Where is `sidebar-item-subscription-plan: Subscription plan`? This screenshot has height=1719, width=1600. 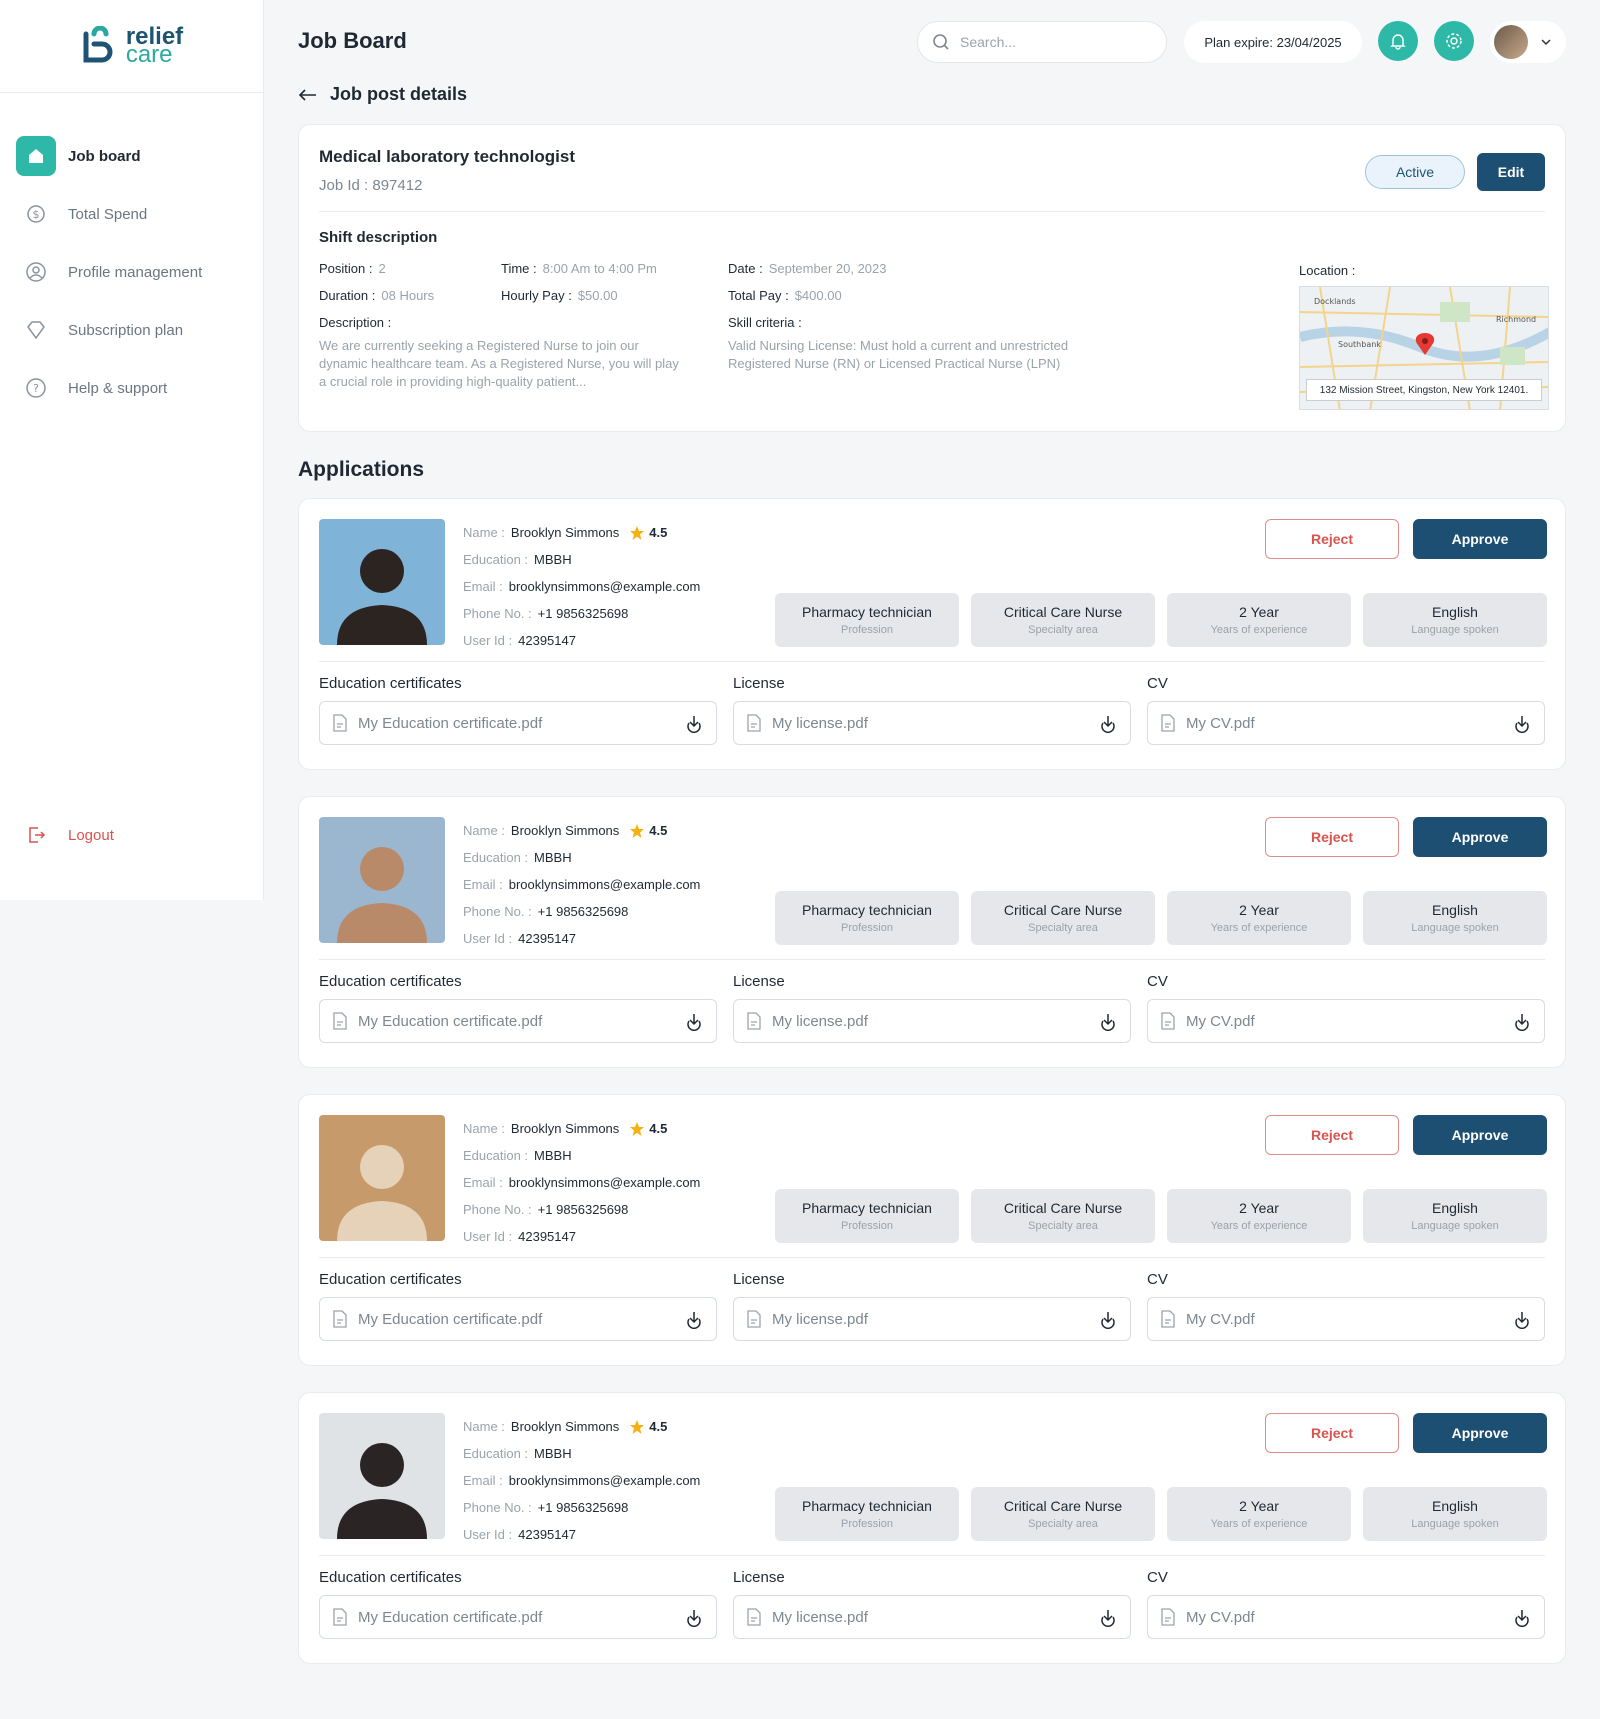
sidebar-item-subscription-plan: Subscription plan is located at coordinates (131, 330).